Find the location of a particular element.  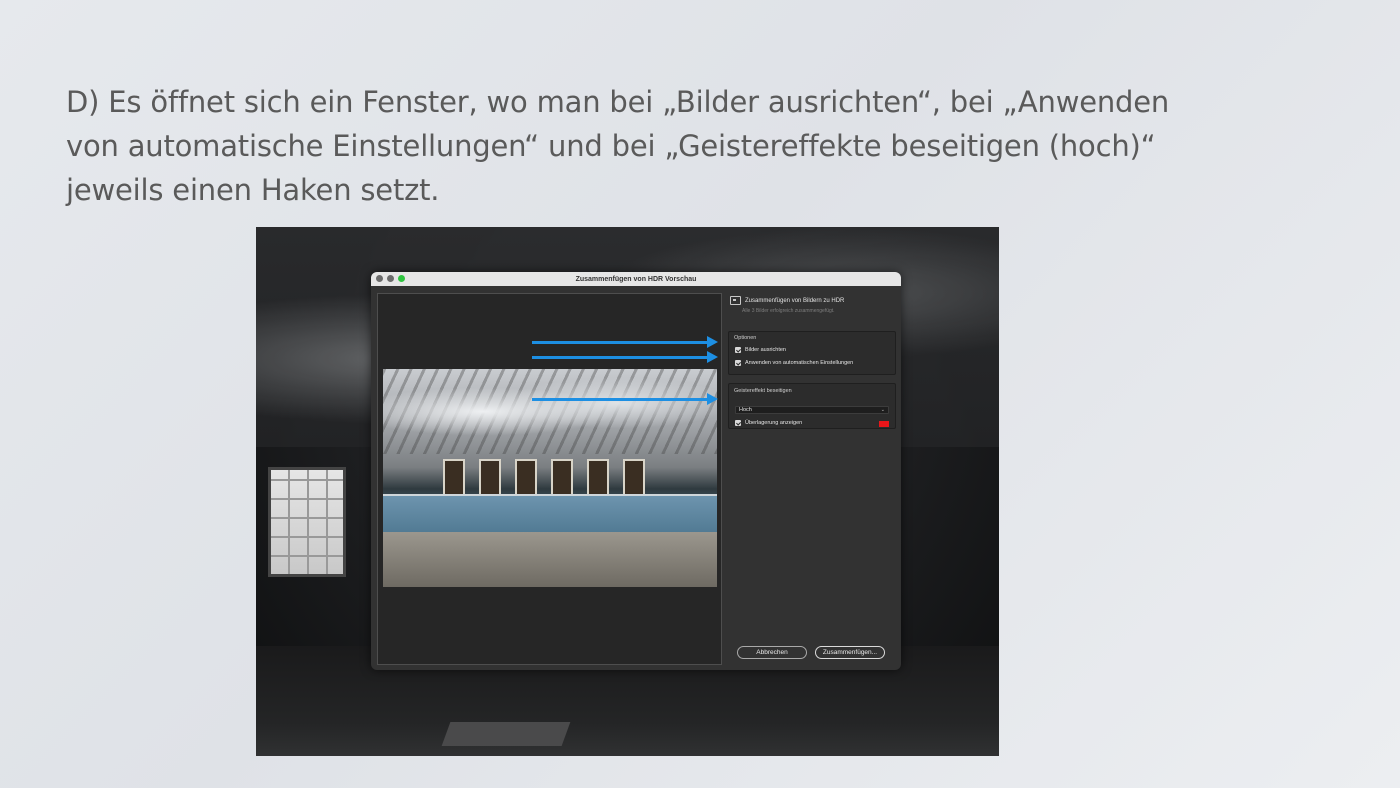

preview-ceiling is located at coordinates (550, 411).